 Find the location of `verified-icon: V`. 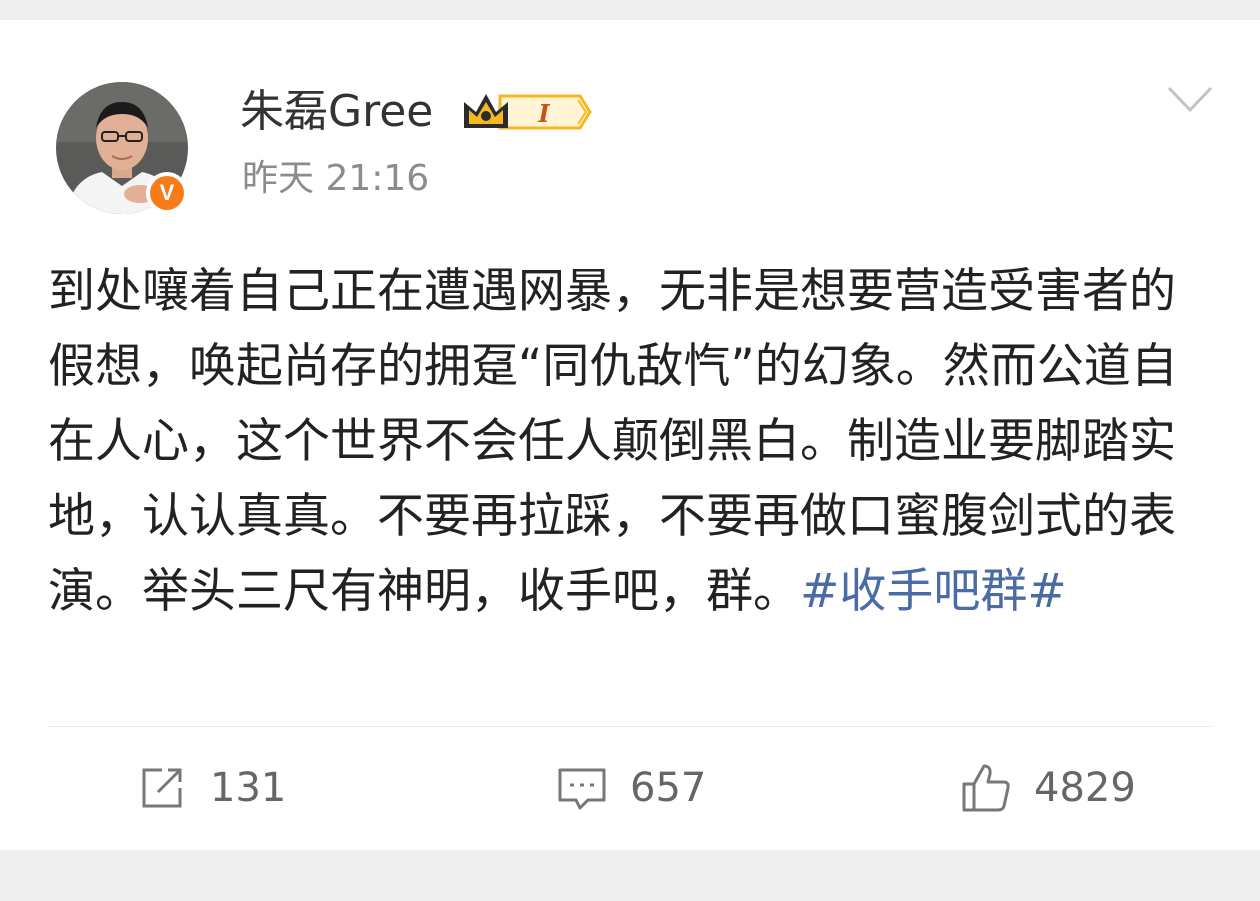

verified-icon: V is located at coordinates (167, 193).